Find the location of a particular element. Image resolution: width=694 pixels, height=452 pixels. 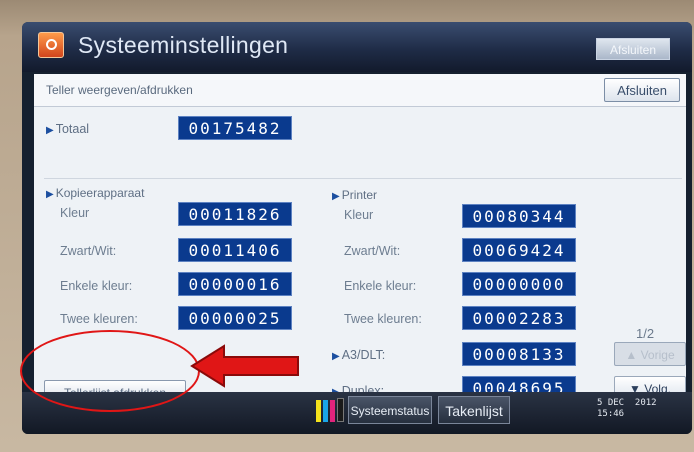

date-text: 5 DEC 2012 is located at coordinates (627, 403).